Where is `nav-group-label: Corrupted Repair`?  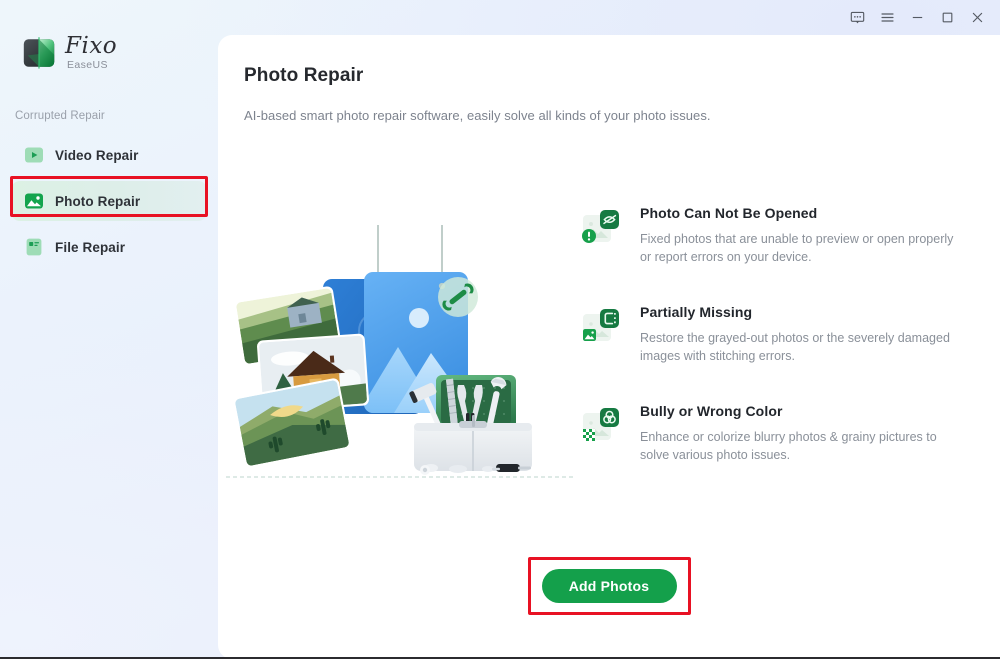
nav-group-label: Corrupted Repair is located at coordinates (60, 116).